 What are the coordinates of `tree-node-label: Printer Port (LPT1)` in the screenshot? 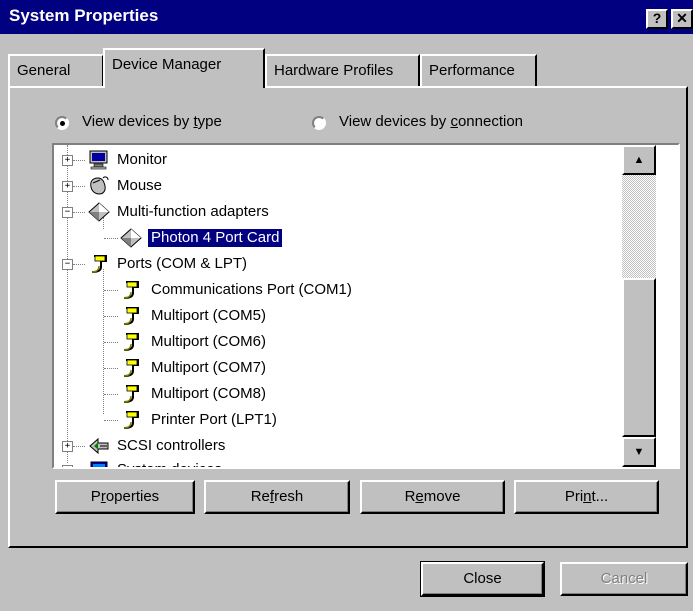 It's located at (214, 419).